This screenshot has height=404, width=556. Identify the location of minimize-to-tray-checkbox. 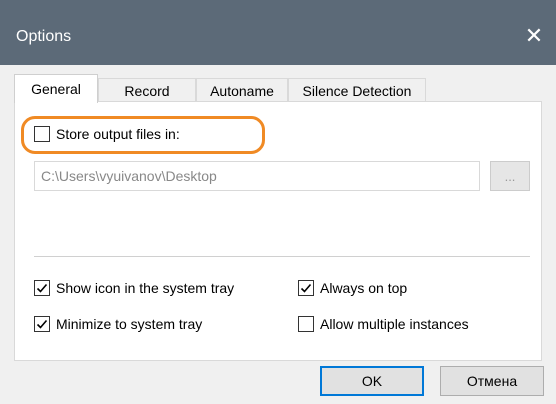
(42, 324).